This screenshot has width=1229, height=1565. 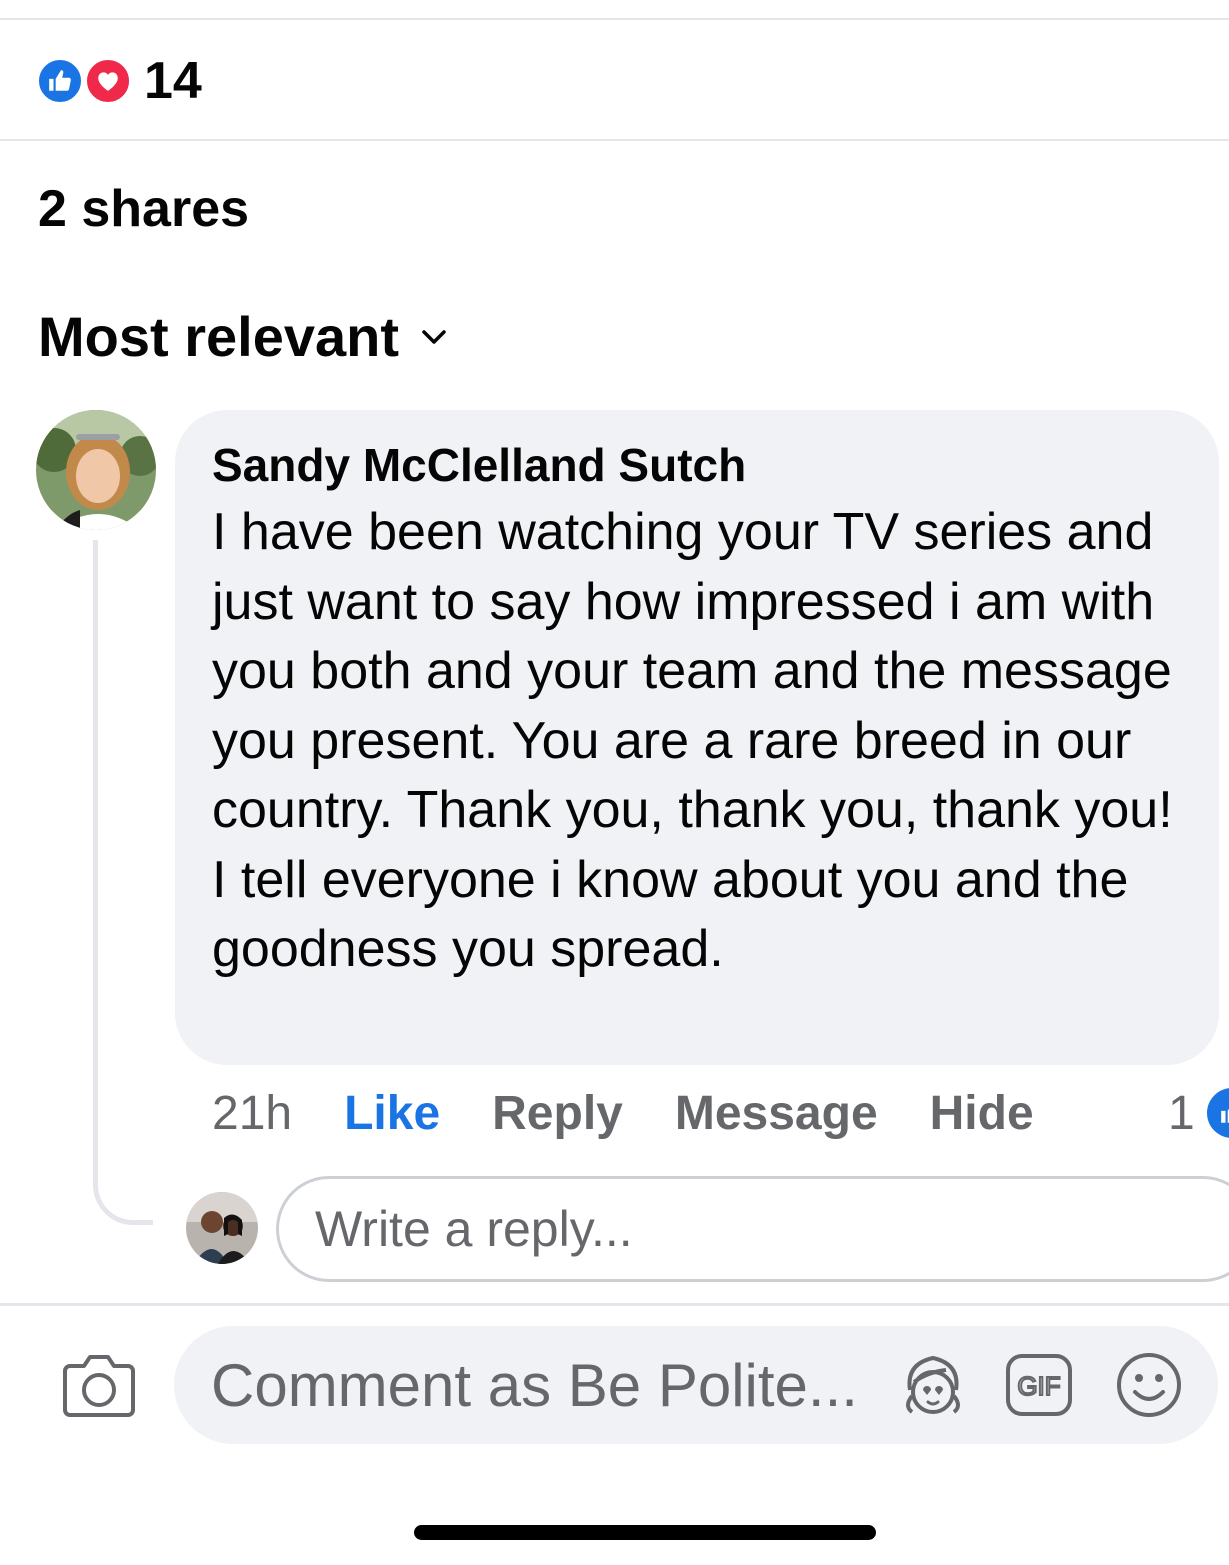 I want to click on reply-input, so click(x=754, y=1229).